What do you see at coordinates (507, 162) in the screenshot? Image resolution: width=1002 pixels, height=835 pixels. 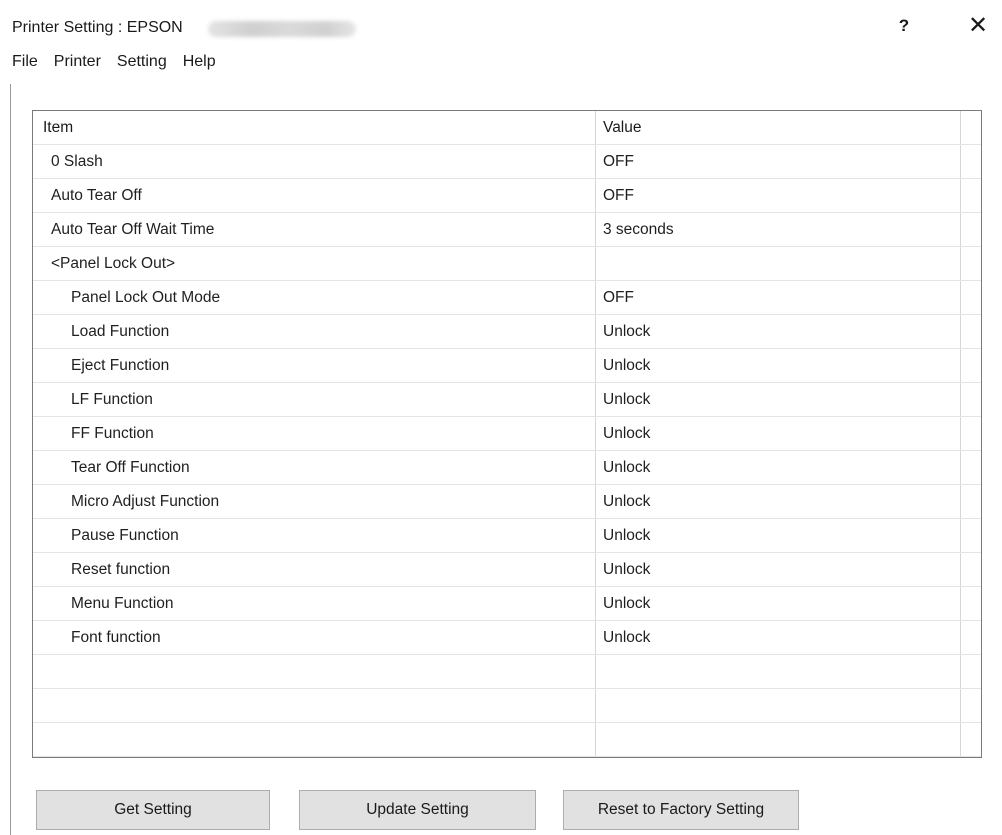 I see `table-row: 0 Slash OFF` at bounding box center [507, 162].